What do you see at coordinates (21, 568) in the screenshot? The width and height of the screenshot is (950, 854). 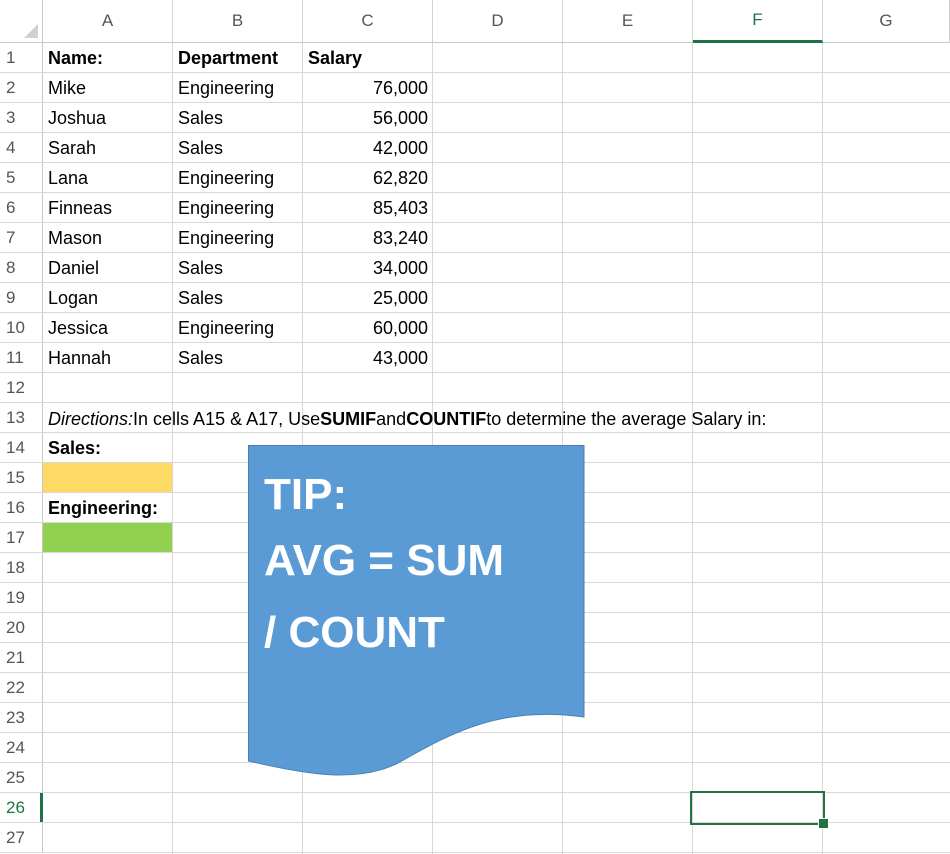 I see `row-header-18: 18` at bounding box center [21, 568].